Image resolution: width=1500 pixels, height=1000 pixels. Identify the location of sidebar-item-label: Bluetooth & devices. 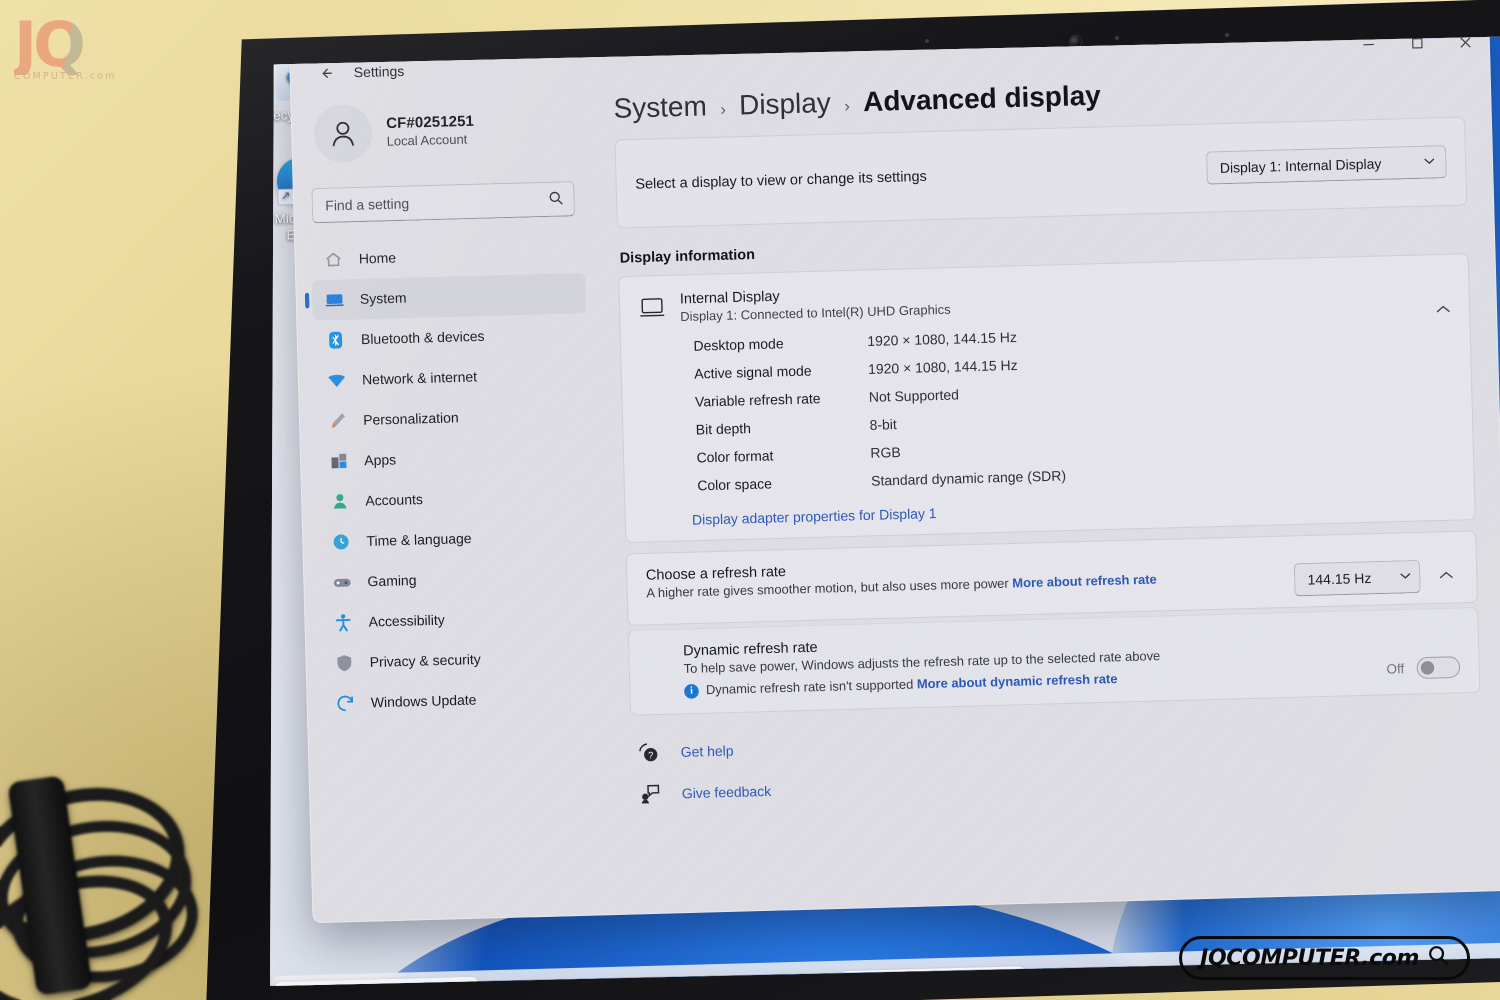
(422, 338).